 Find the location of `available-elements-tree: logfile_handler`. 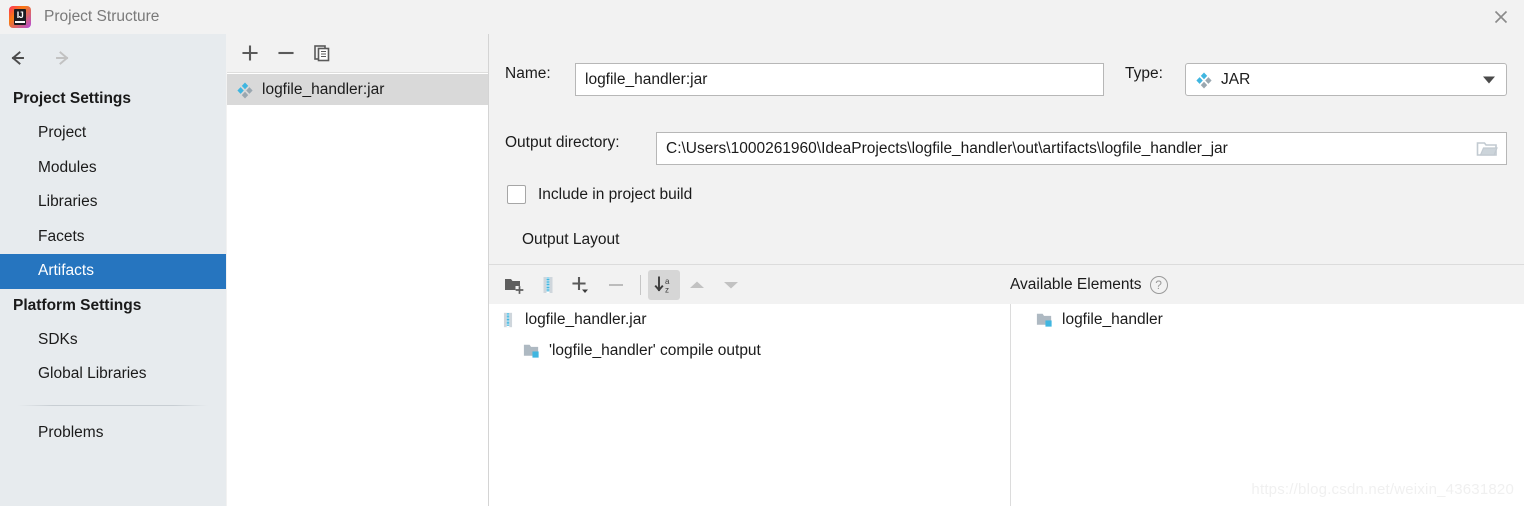

available-elements-tree: logfile_handler is located at coordinates (1267, 405).